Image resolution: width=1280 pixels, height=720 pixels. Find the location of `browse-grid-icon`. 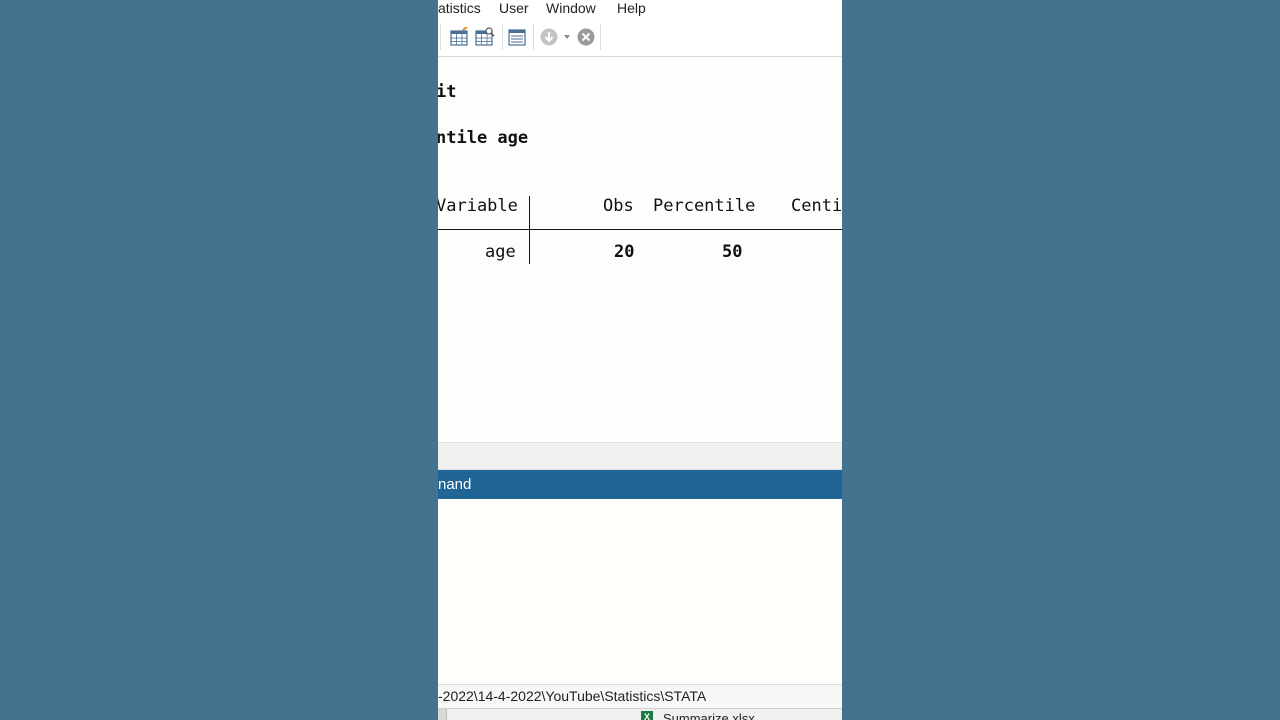

browse-grid-icon is located at coordinates (485, 37).